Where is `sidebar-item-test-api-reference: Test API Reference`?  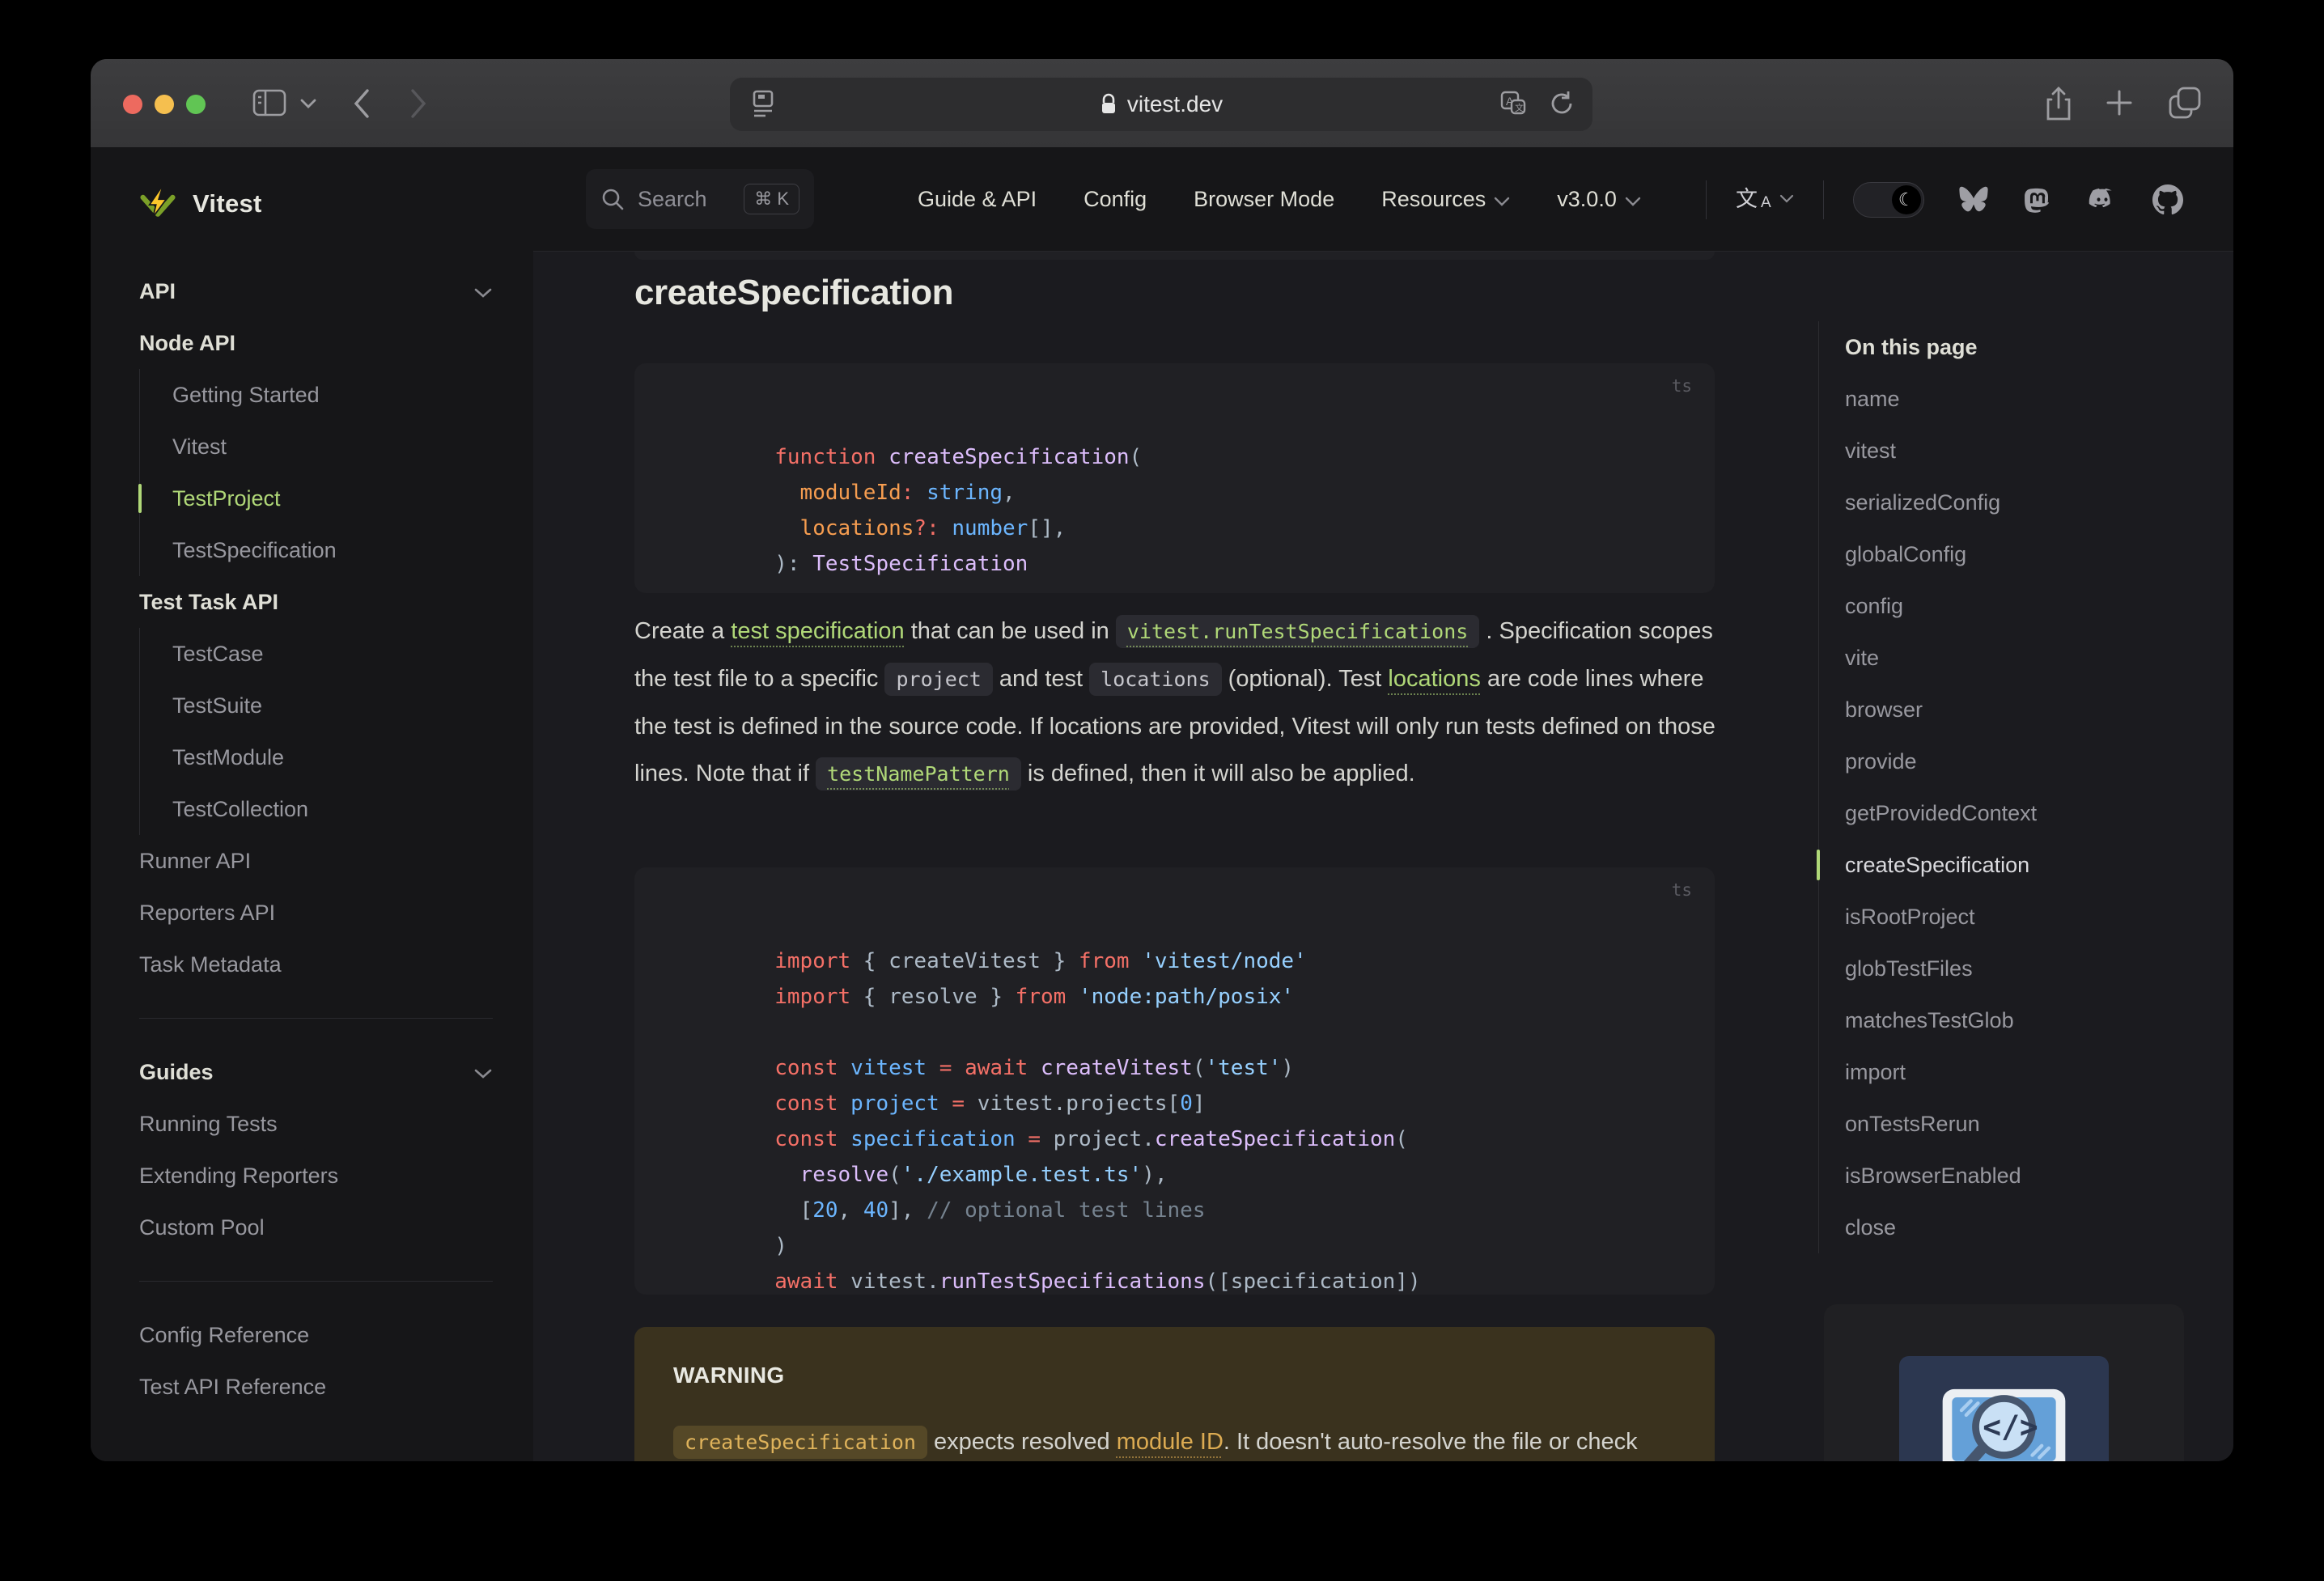
sidebar-item-test-api-reference: Test API Reference is located at coordinates (316, 1387).